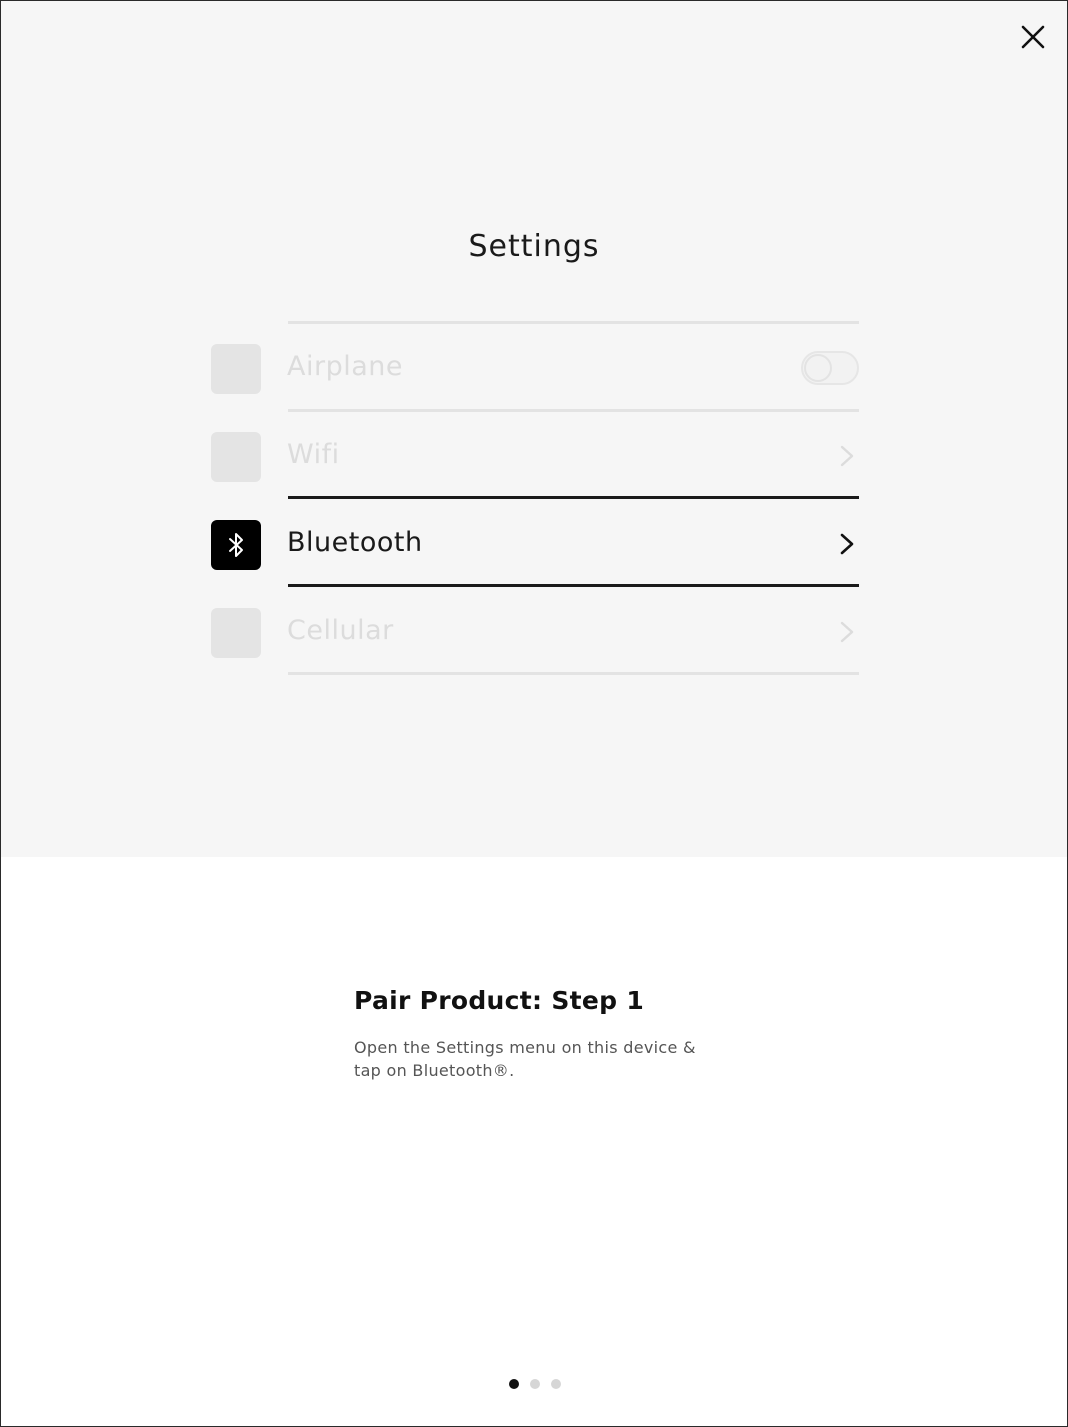 The image size is (1068, 1427). I want to click on airplane-toggle, so click(830, 368).